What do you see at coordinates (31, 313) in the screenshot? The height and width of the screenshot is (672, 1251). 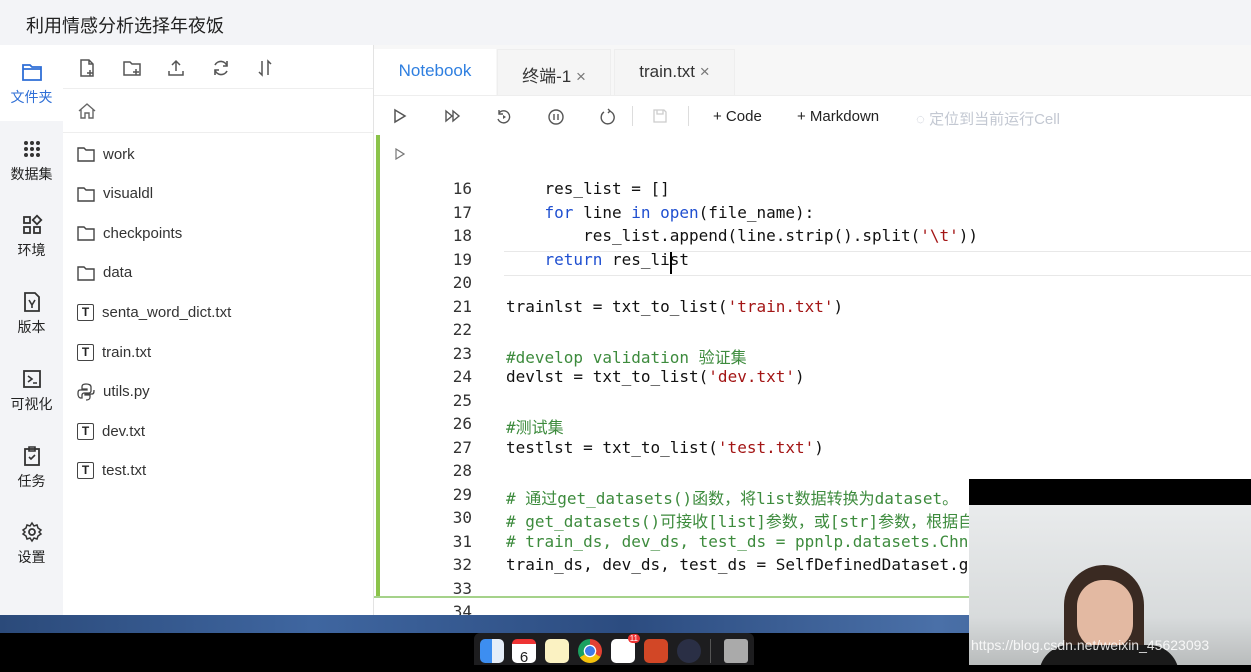 I see `nav-item: 版本` at bounding box center [31, 313].